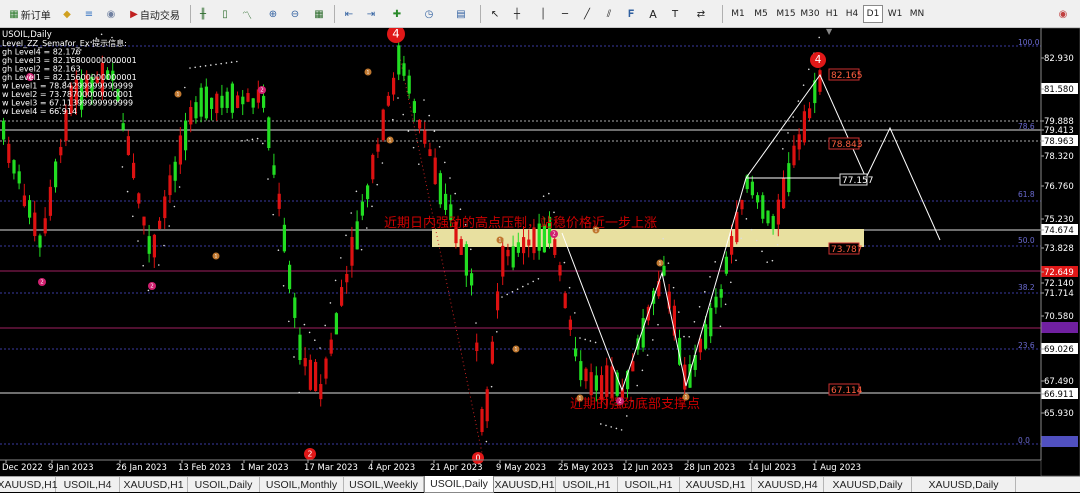 Image resolution: width=1080 pixels, height=493 pixels. I want to click on date-axis-label: 13 Feb 2023, so click(204, 468).